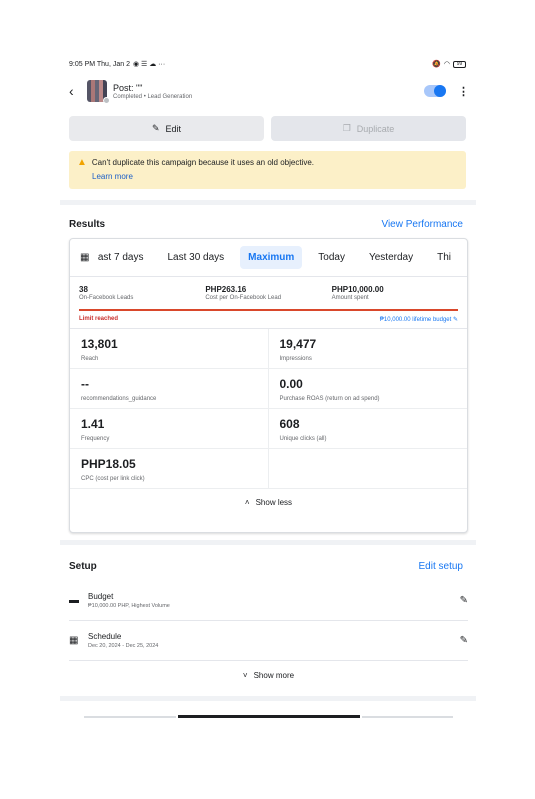 Image resolution: width=535 pixels, height=799 pixels. I want to click on edit-button: ✎ Edit, so click(166, 128).